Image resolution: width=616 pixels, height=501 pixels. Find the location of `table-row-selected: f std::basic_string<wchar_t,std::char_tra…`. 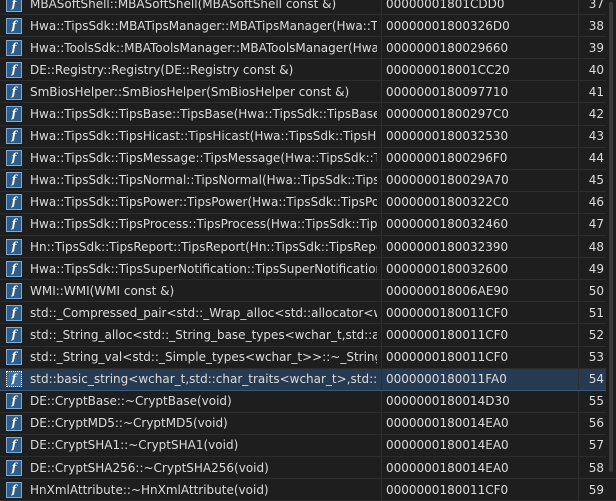

table-row-selected: f std::basic_string<wchar_t,std::char_tra… is located at coordinates (308, 379).